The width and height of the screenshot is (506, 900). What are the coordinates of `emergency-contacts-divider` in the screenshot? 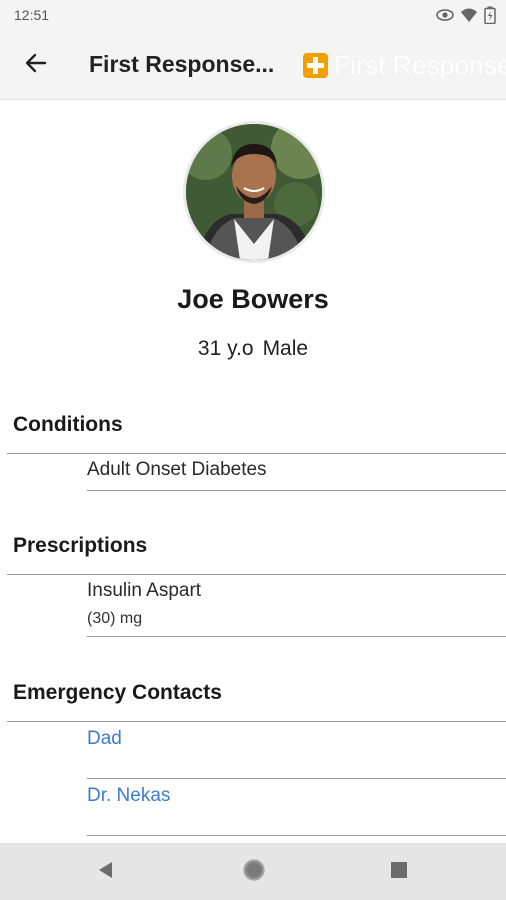 It's located at (256, 721).